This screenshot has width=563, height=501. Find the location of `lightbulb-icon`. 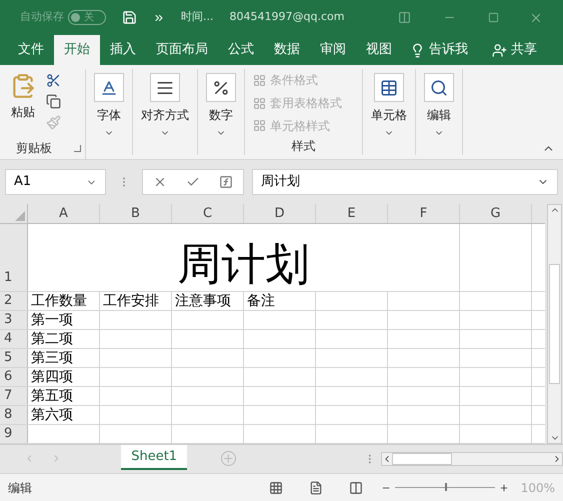

lightbulb-icon is located at coordinates (417, 50).